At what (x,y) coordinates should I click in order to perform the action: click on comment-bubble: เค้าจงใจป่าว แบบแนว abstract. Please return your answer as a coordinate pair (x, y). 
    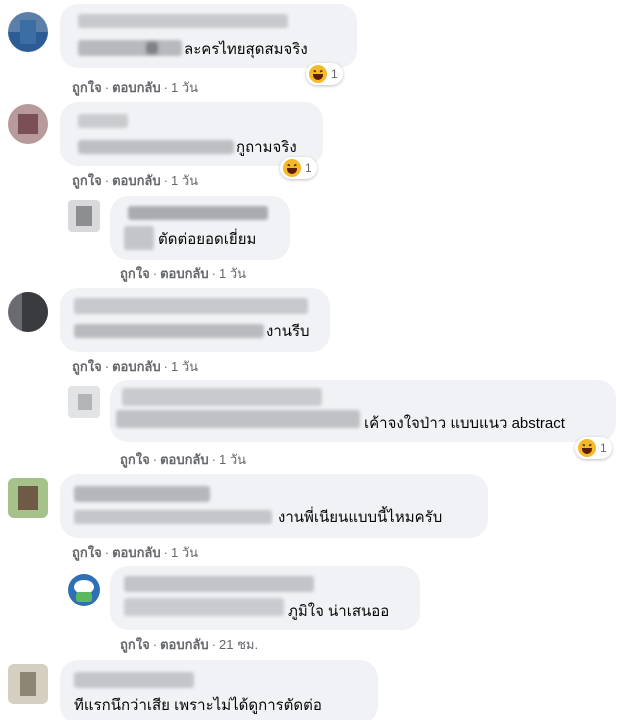
    Looking at the image, I should click on (363, 411).